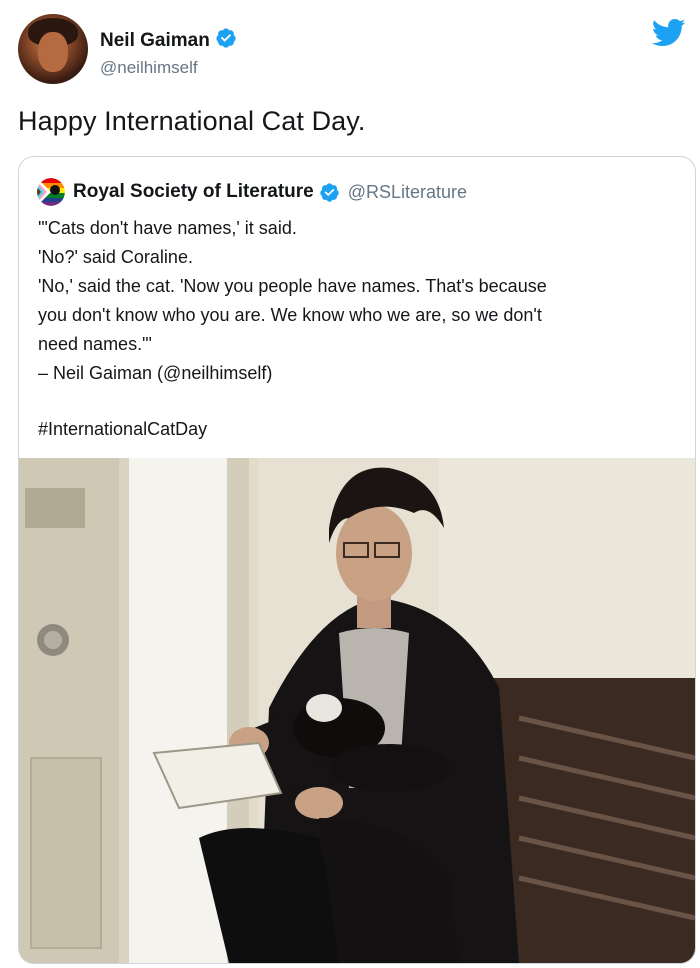 This screenshot has height=968, width=700. Describe the element at coordinates (192, 121) in the screenshot. I see `tweet-text: Happy International Cat Day.` at that location.